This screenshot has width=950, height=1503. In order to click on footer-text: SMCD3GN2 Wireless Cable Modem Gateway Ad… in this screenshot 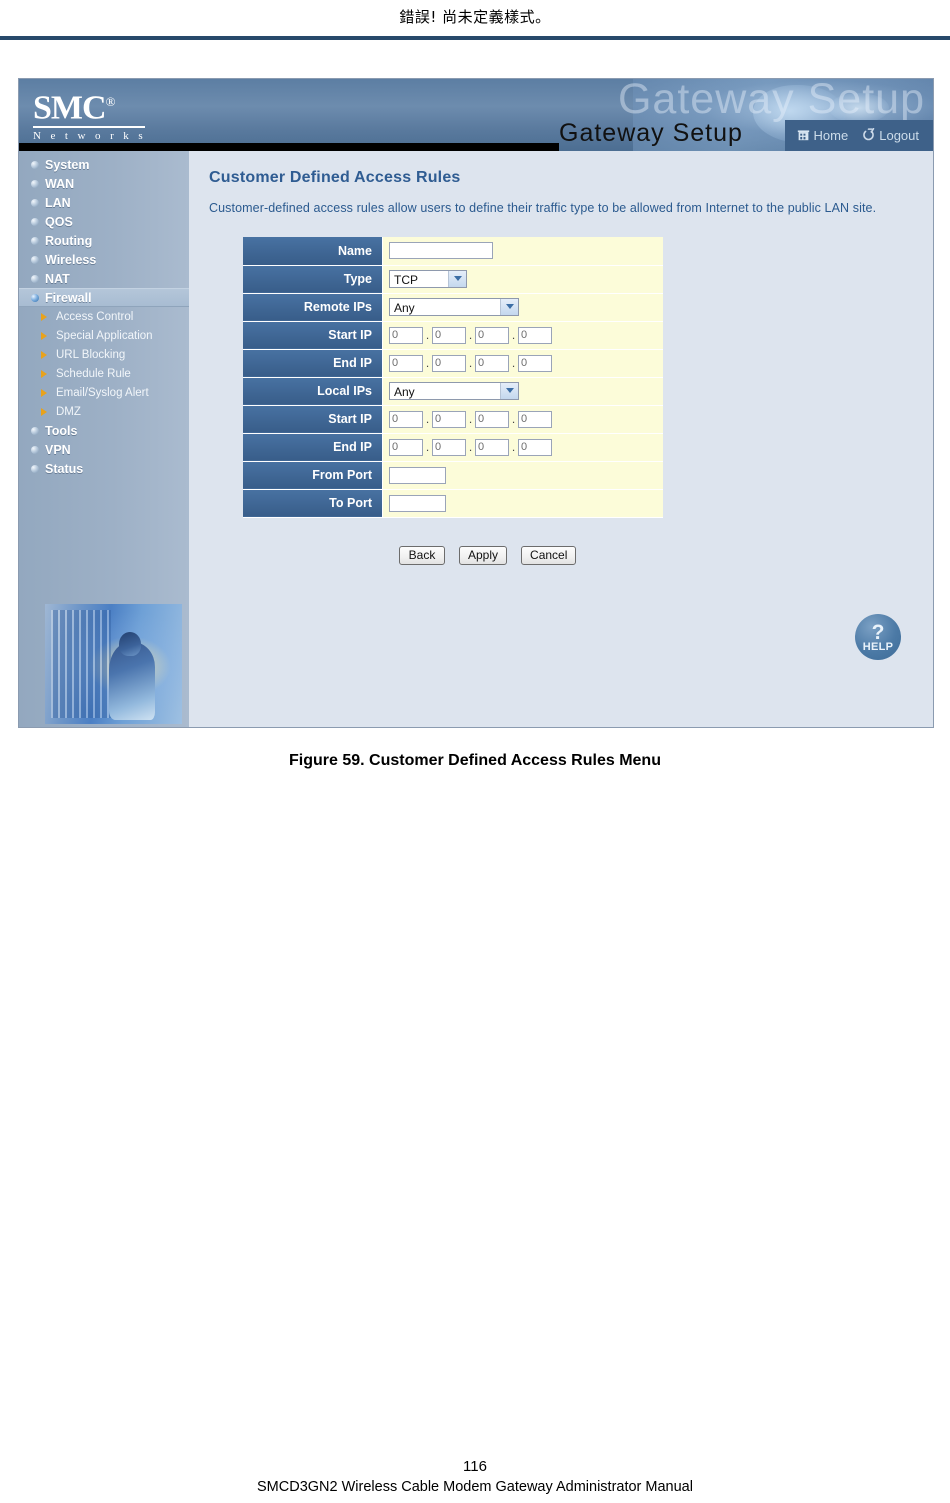, I will do `click(475, 1487)`.